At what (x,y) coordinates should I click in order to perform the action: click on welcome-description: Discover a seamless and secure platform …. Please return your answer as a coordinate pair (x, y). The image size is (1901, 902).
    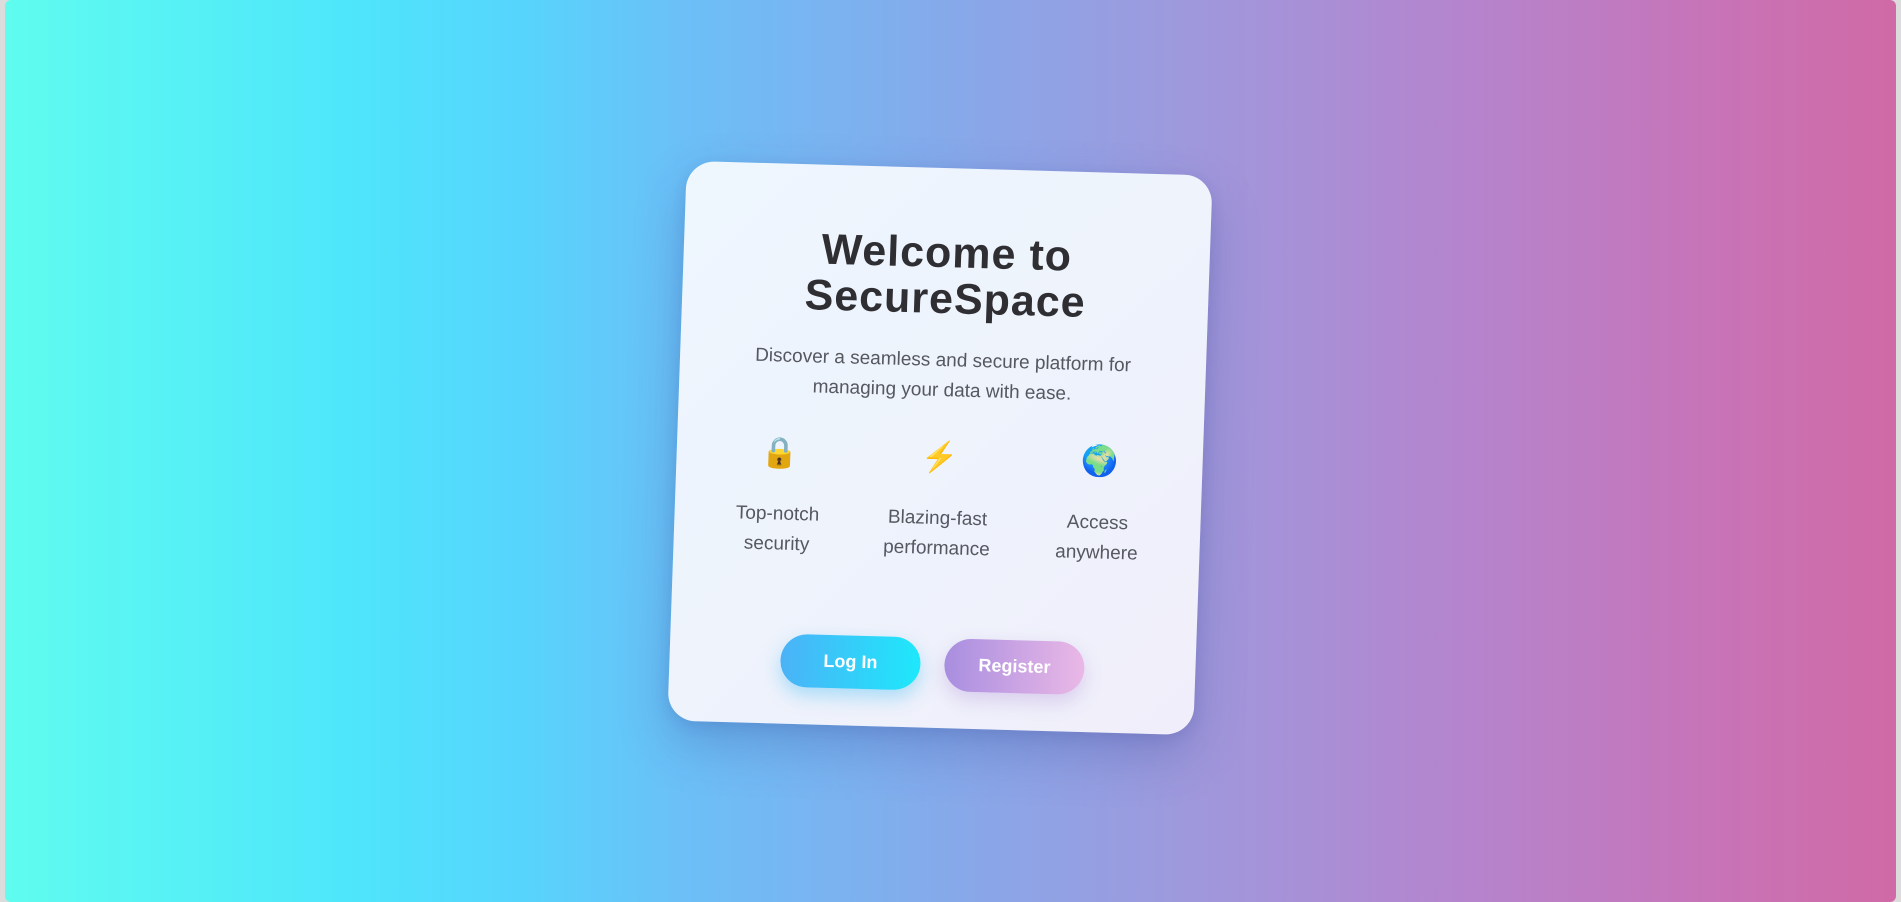
    Looking at the image, I should click on (943, 374).